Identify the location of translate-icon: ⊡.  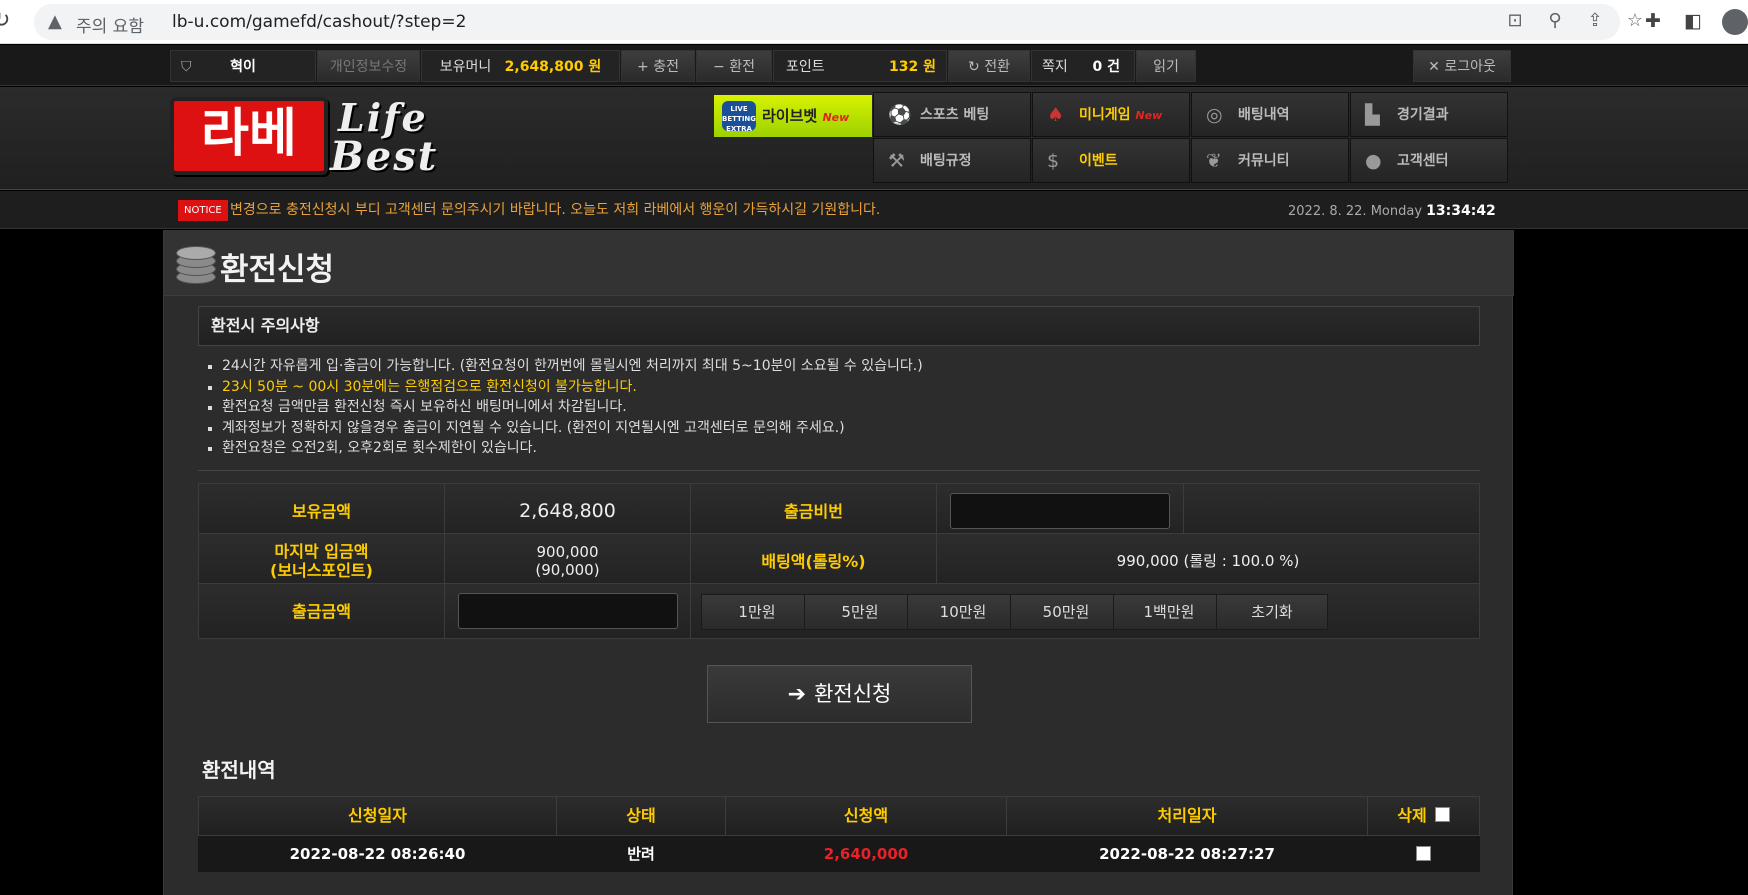
(1515, 22).